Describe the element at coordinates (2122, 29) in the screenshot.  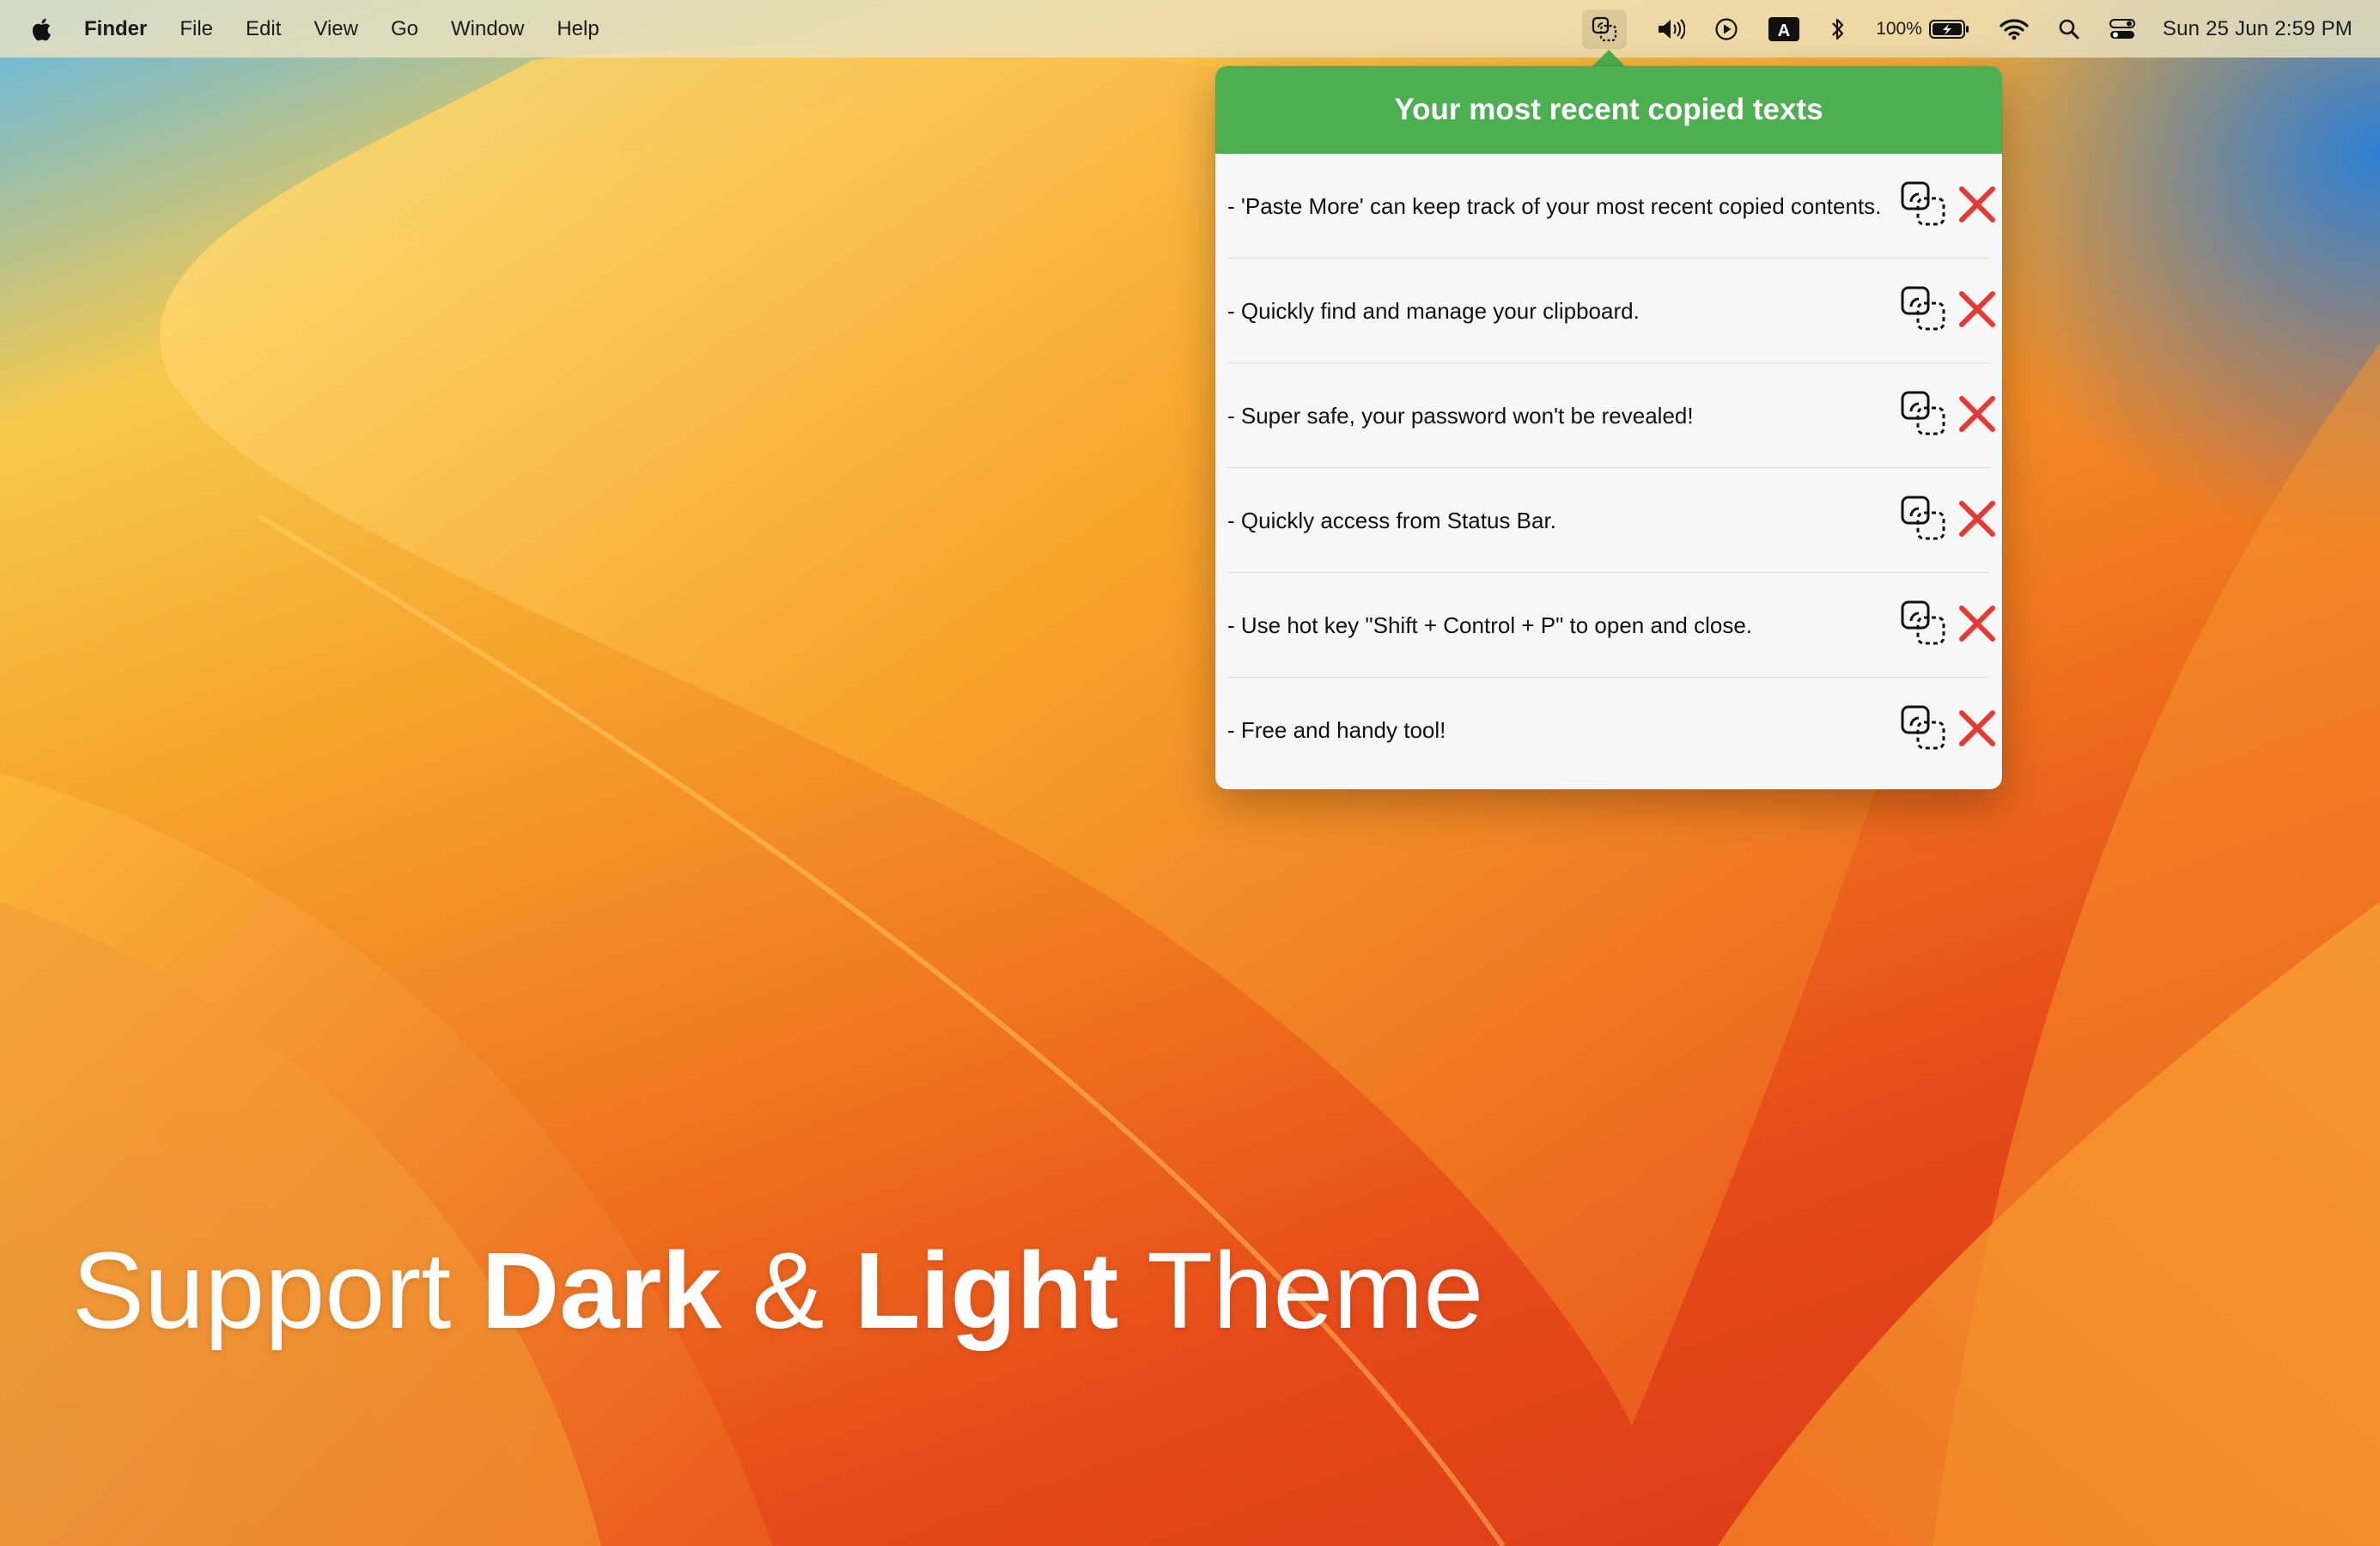
I see `control-center-icon` at that location.